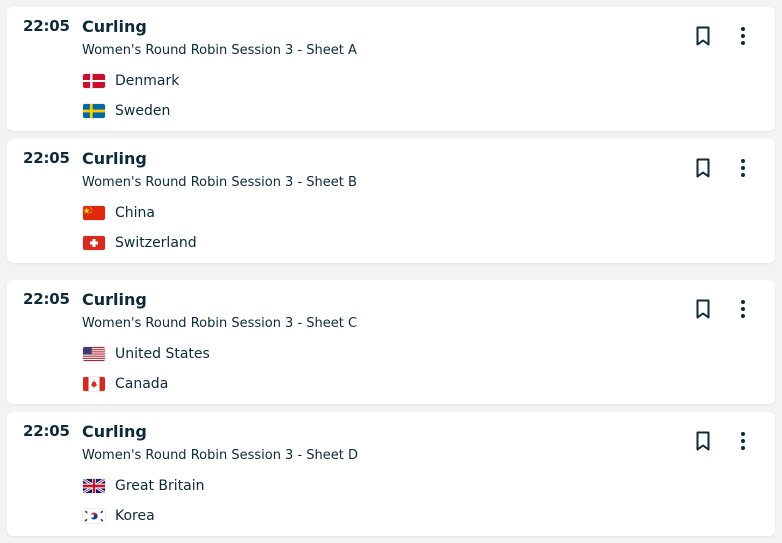 The image size is (782, 543). What do you see at coordinates (135, 516) in the screenshot?
I see `team-name: Korea` at bounding box center [135, 516].